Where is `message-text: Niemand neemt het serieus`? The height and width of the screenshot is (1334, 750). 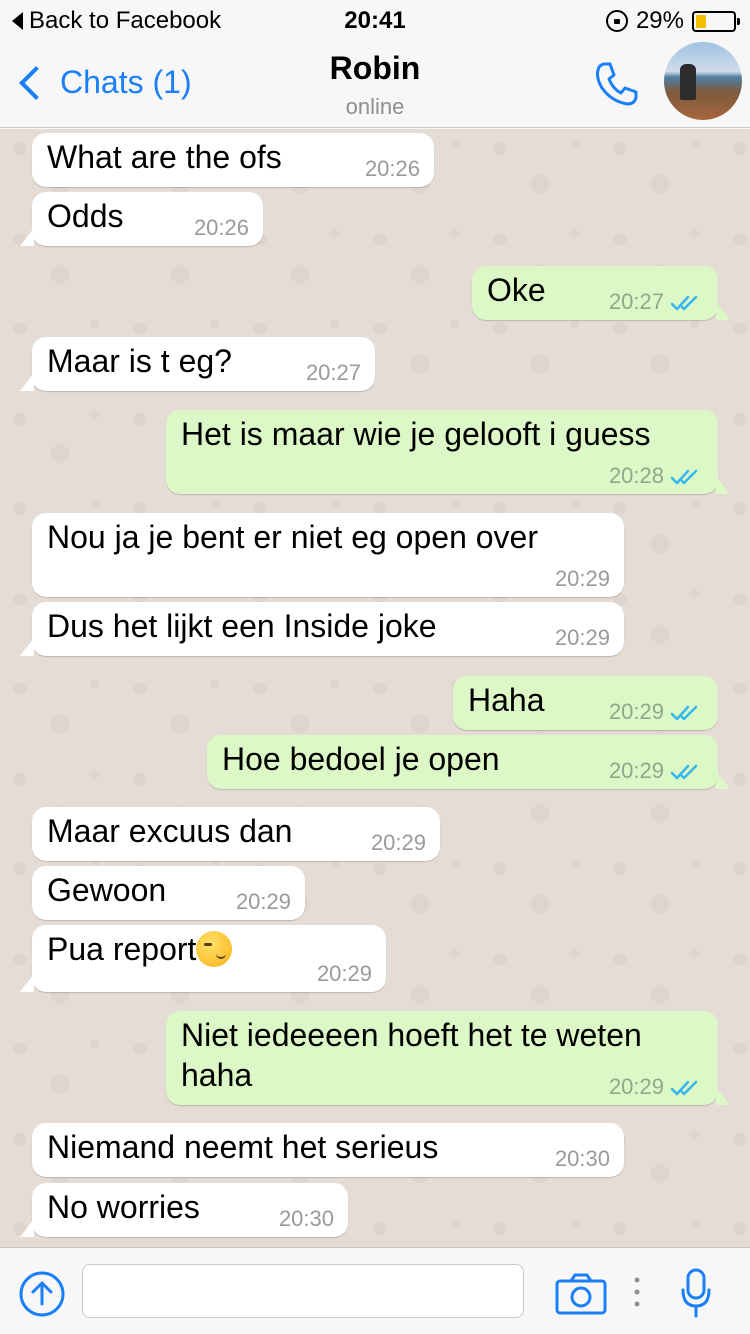
message-text: Niemand neemt het serieus is located at coordinates (242, 1147).